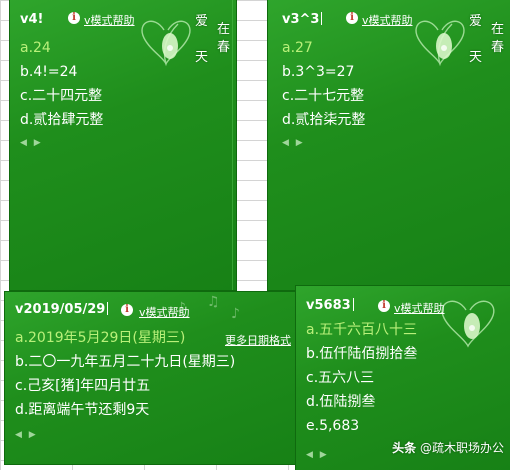 This screenshot has width=510, height=470. Describe the element at coordinates (125, 362) in the screenshot. I see `candidate-item: b.二〇一九年五月二十九日(星期三)` at that location.